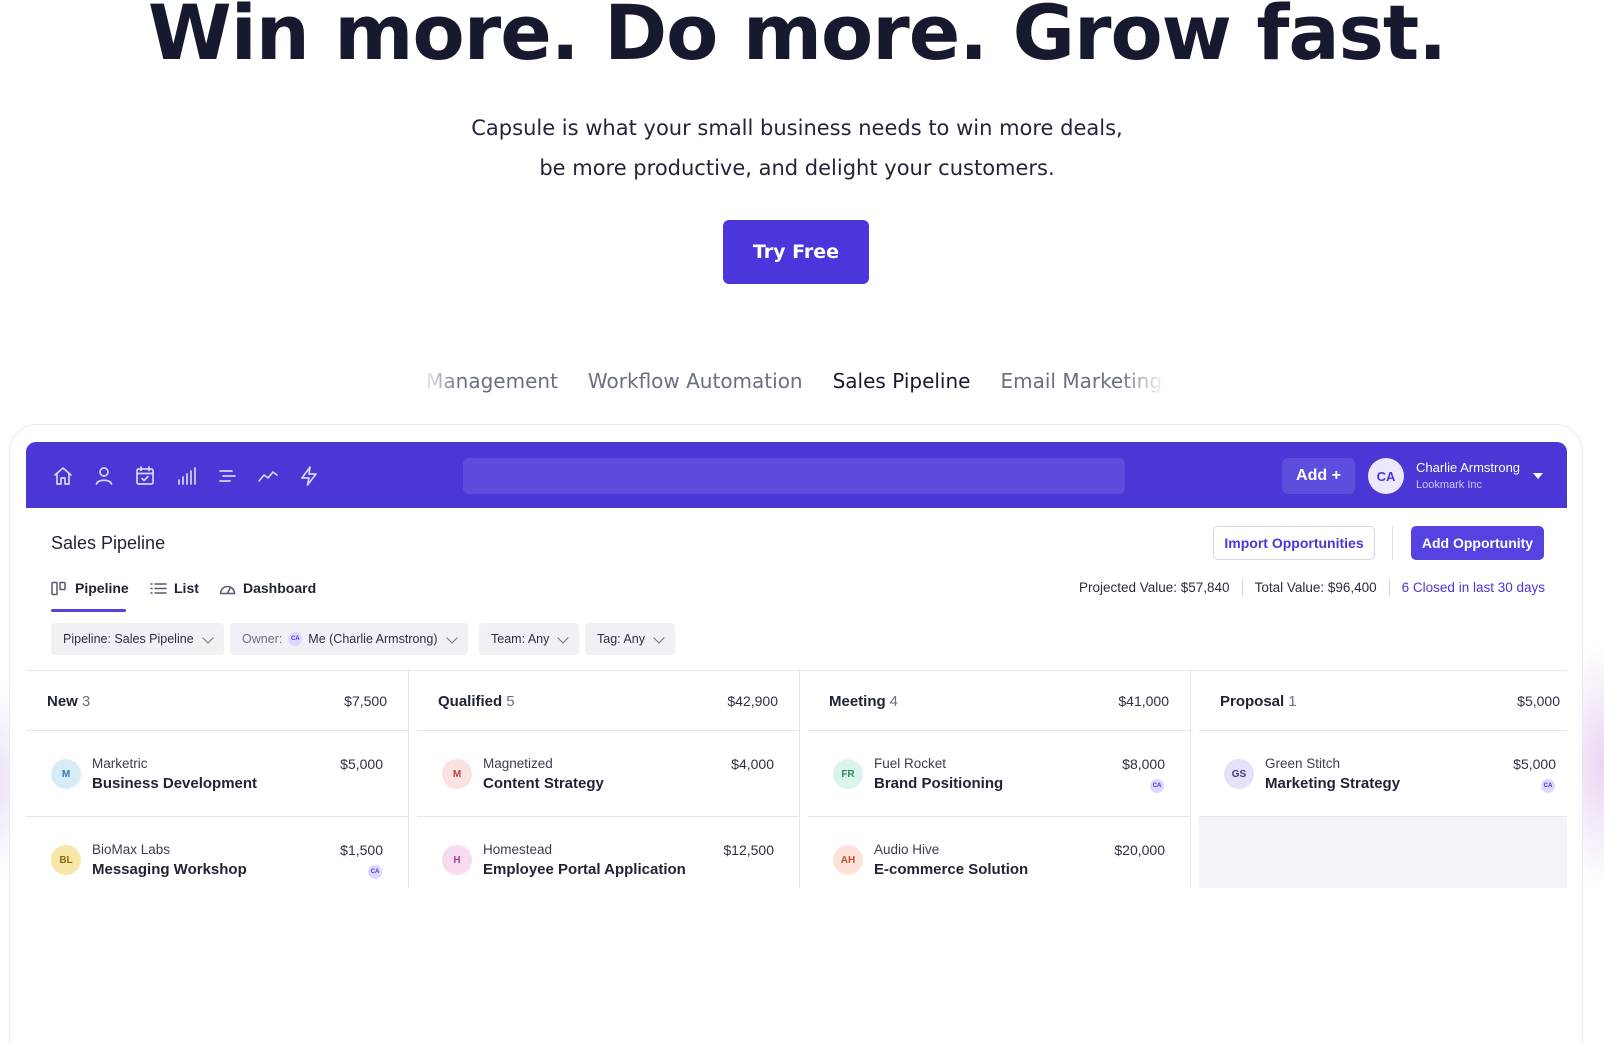 This screenshot has width=1604, height=1042. I want to click on company-avatar: AH, so click(848, 860).